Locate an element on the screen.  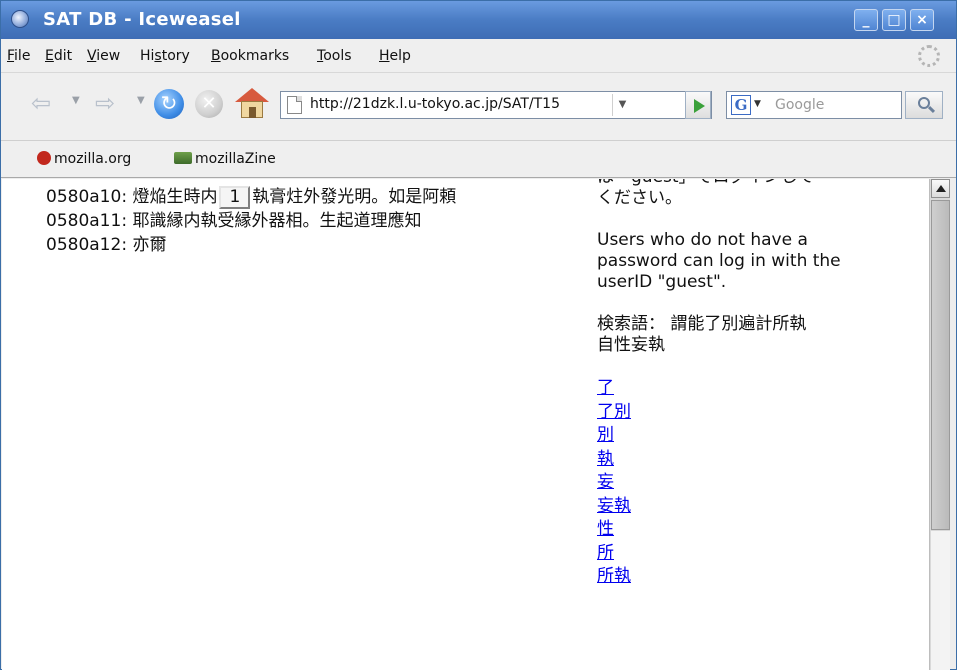
term-link: 妄 is located at coordinates (757, 483).